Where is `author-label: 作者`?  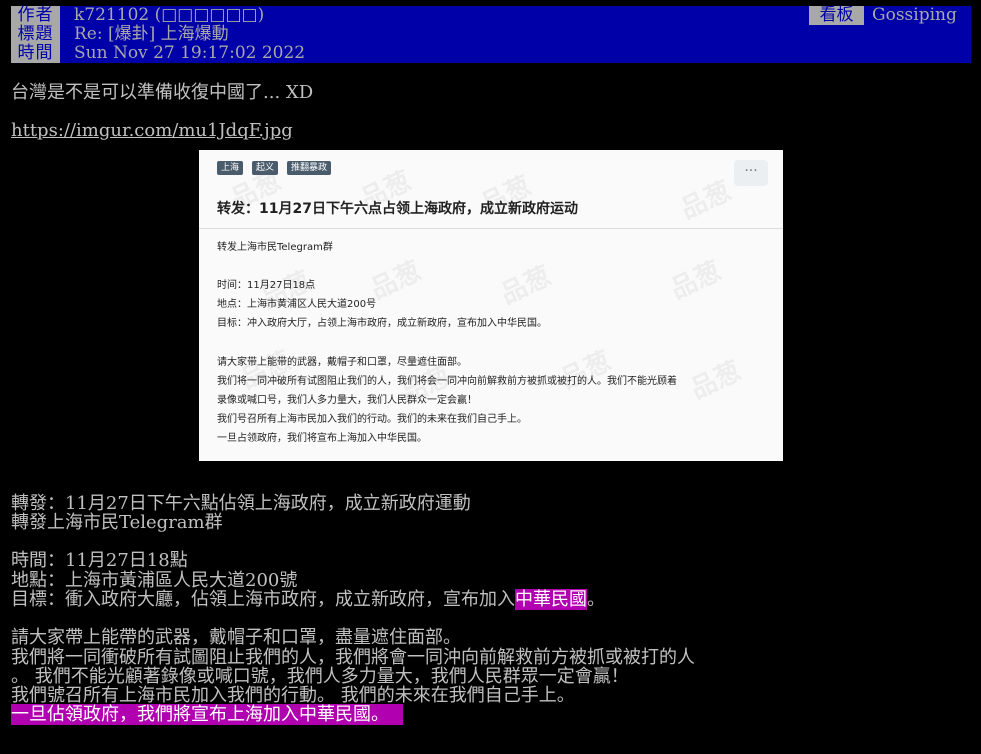 author-label: 作者 is located at coordinates (35, 15).